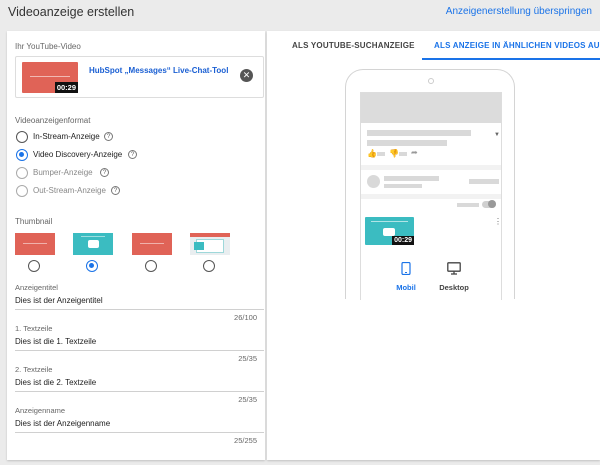 The image size is (600, 465). Describe the element at coordinates (373, 181) in the screenshot. I see `channel-avatar-placeholder` at that location.